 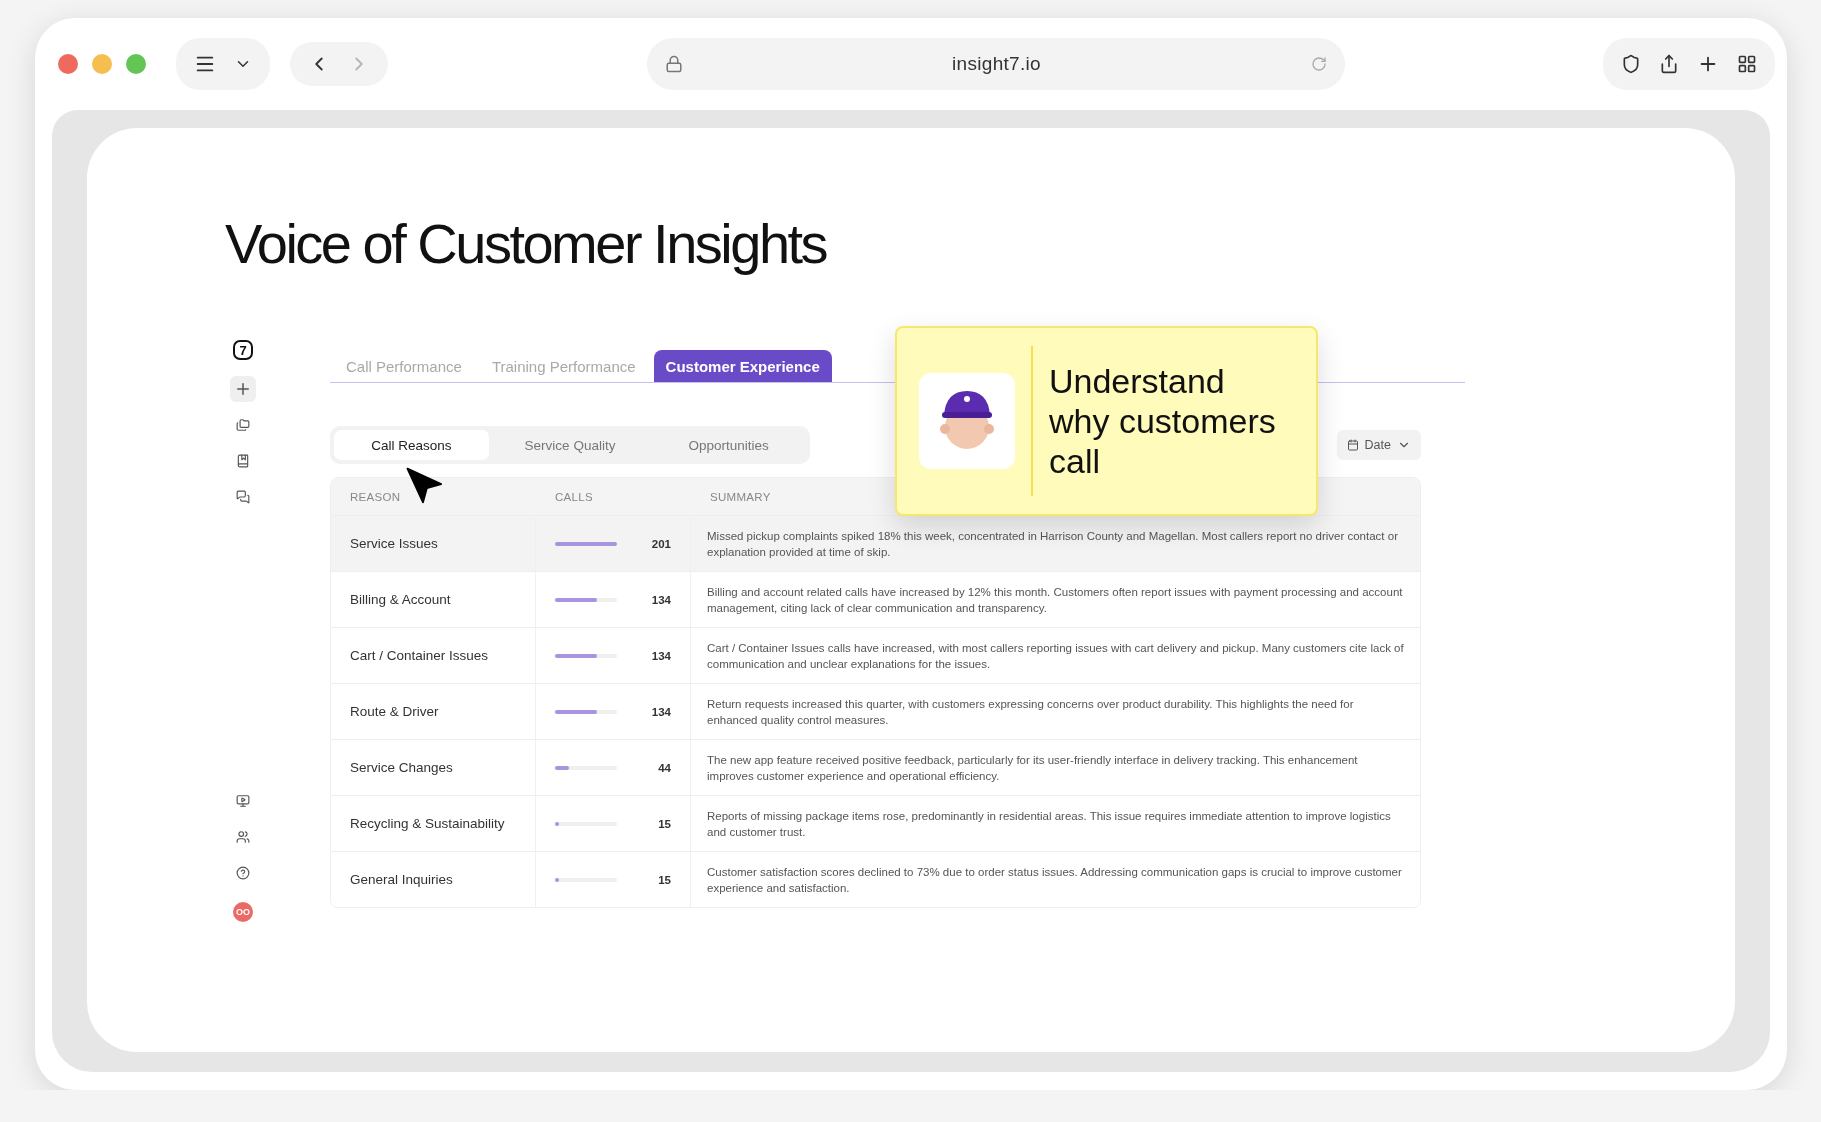 I want to click on segment-tab: Call Reasons, so click(x=411, y=445).